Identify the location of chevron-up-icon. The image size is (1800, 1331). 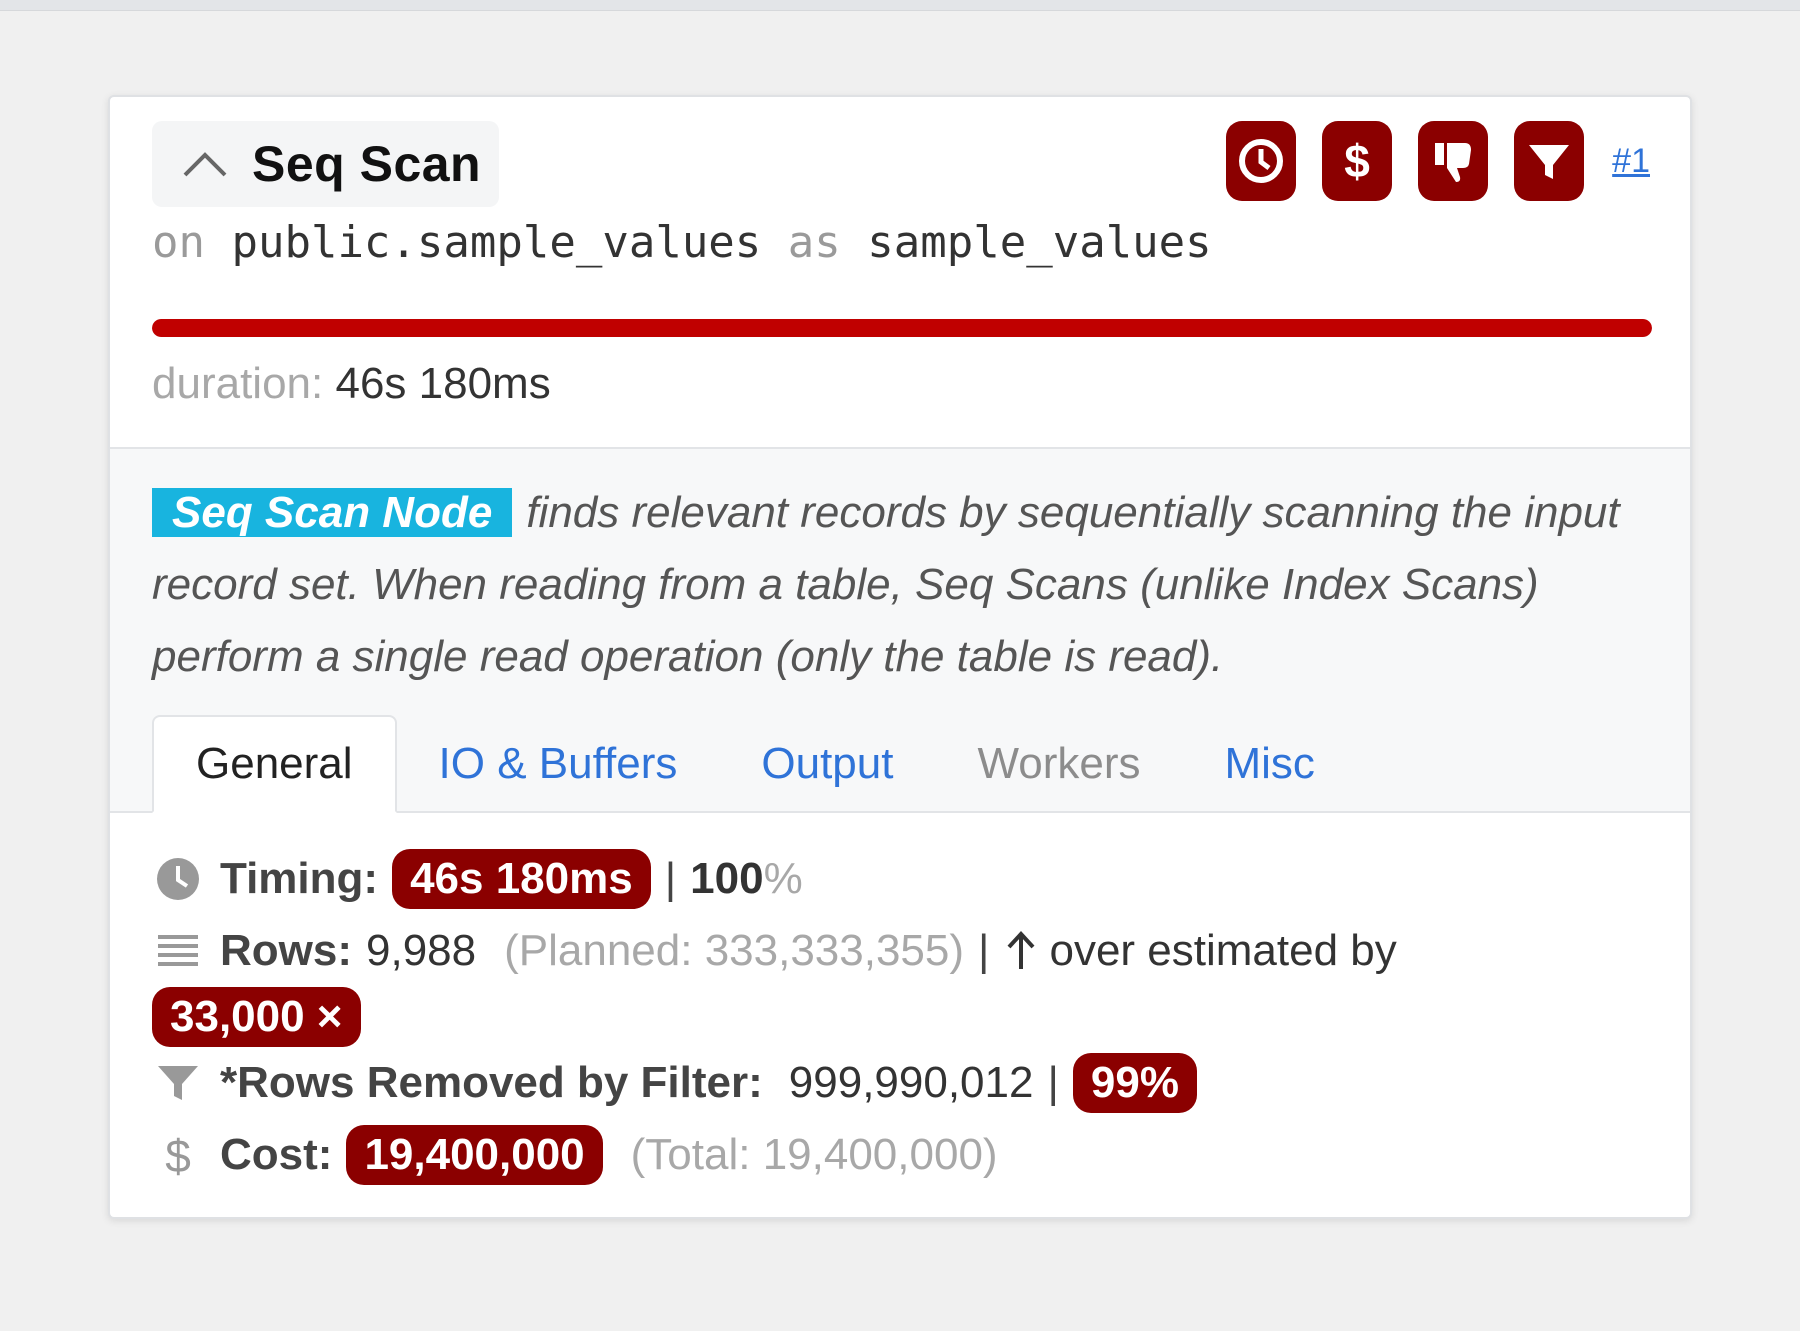
(205, 164).